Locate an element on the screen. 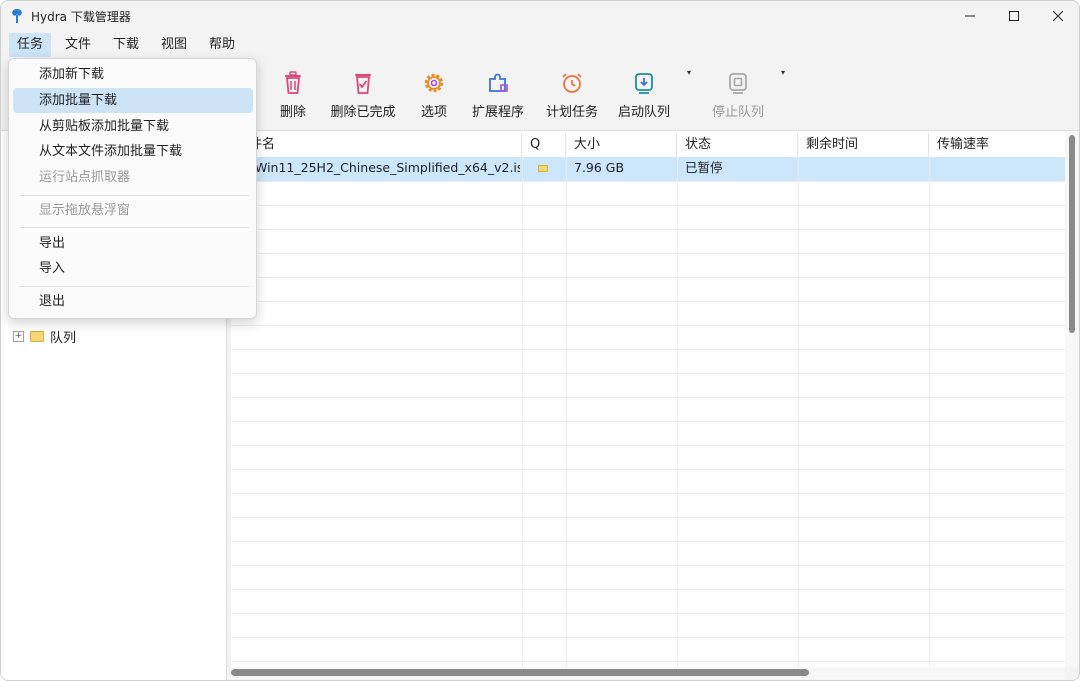 The image size is (1080, 681). menu-item-show-drop-target: 显示拖放悬浮窗 is located at coordinates (133, 210).